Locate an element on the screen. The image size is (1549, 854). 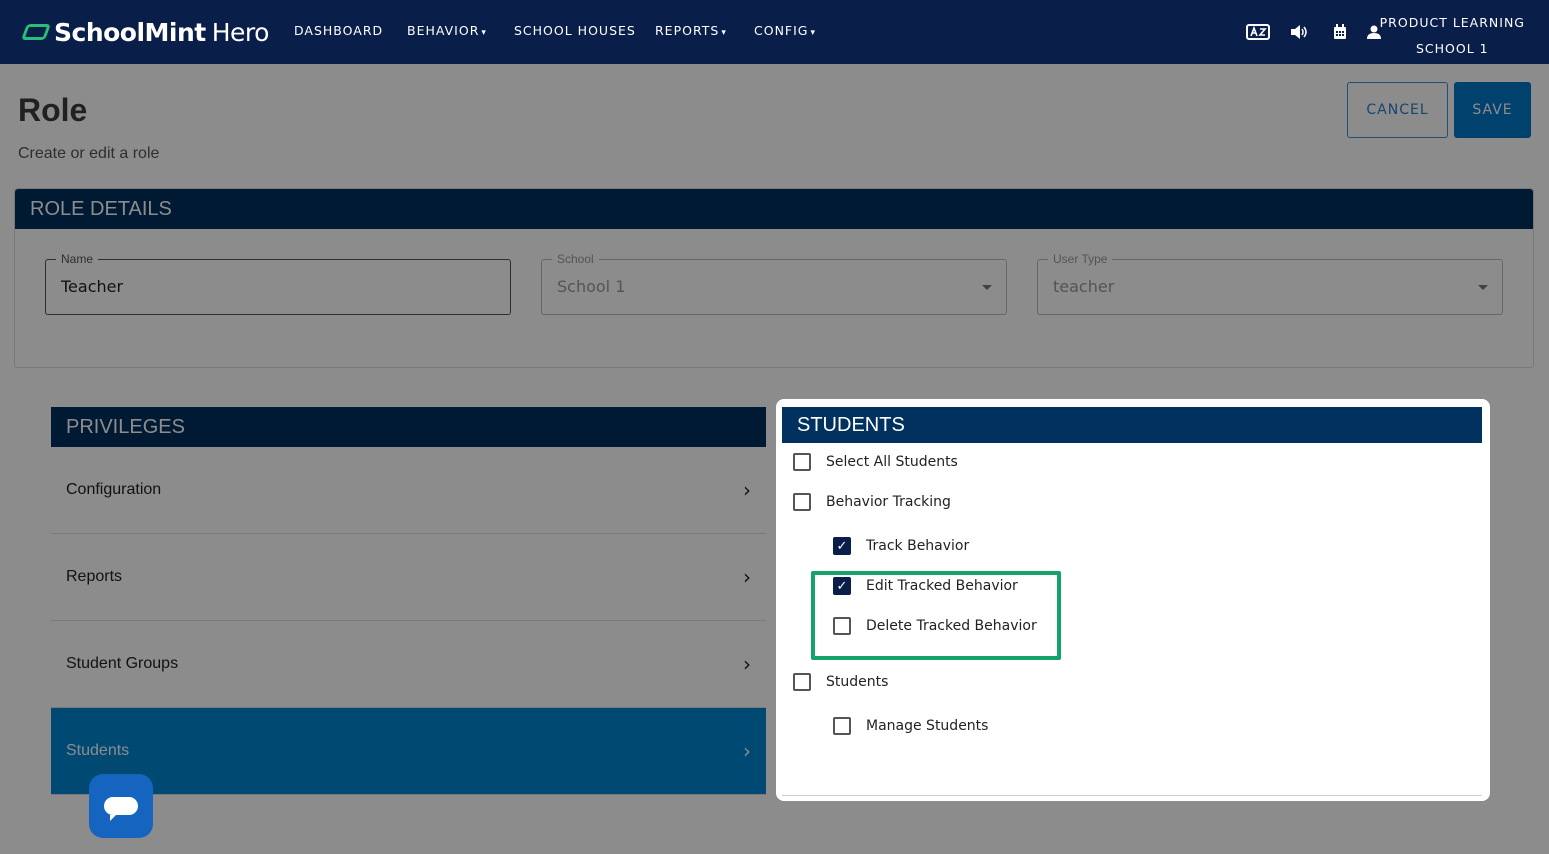
nav-behavior: BEHAVIOR ▾ is located at coordinates (447, 30).